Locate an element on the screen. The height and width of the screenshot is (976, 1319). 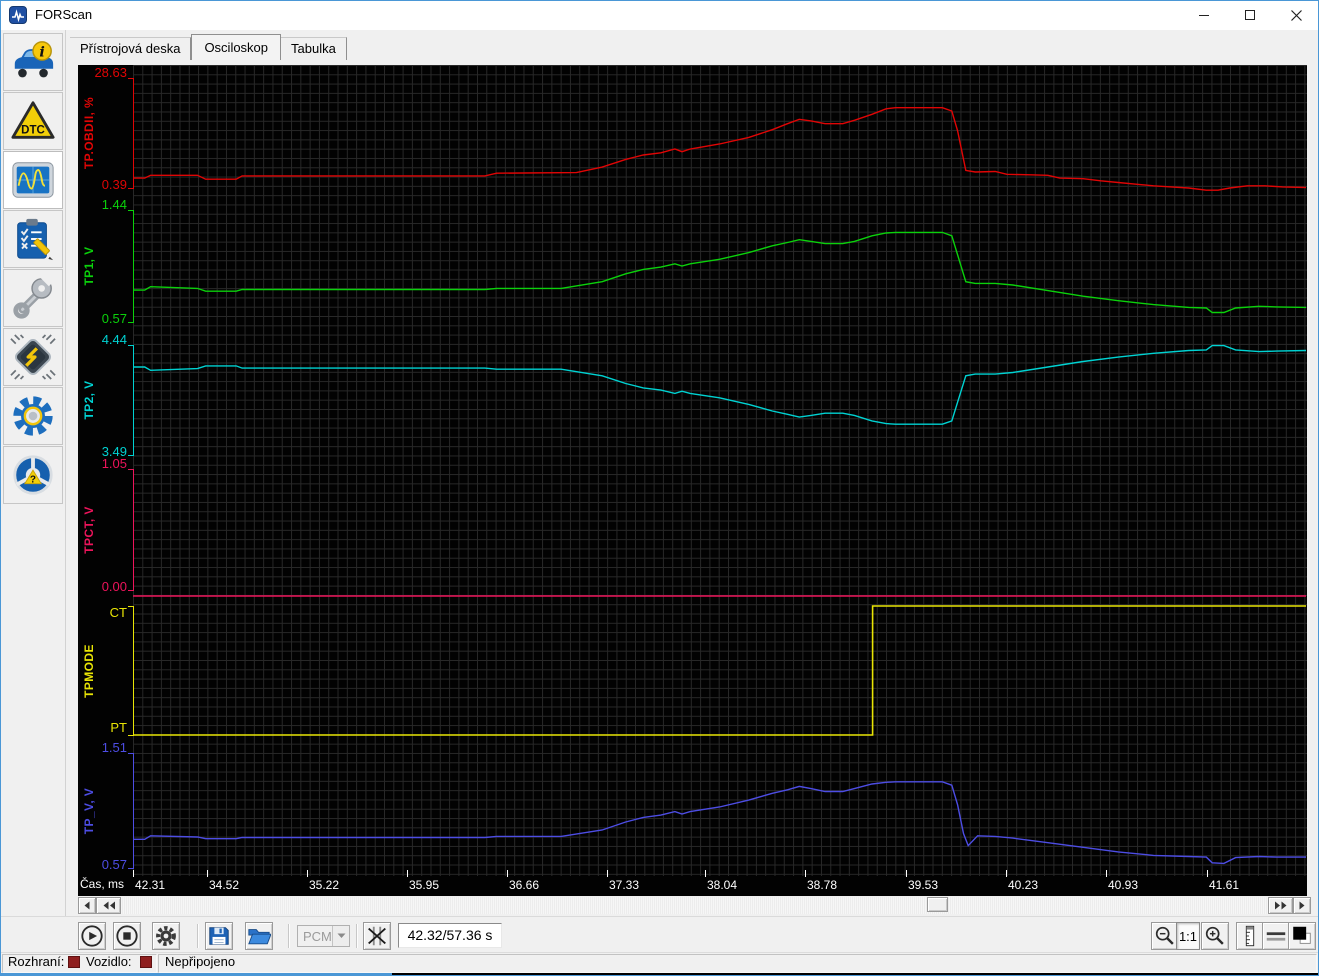
chip-icon is located at coordinates (33, 357).